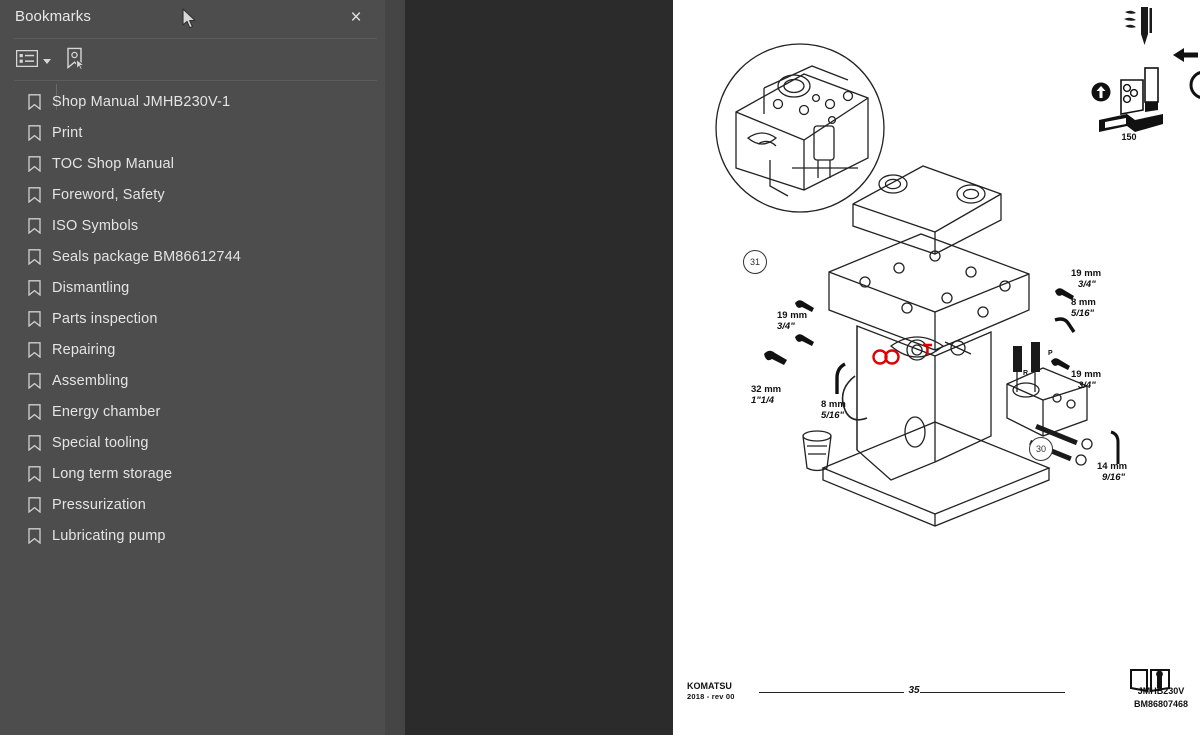  What do you see at coordinates (53, 16) in the screenshot?
I see `panel-title: Bookmarks` at bounding box center [53, 16].